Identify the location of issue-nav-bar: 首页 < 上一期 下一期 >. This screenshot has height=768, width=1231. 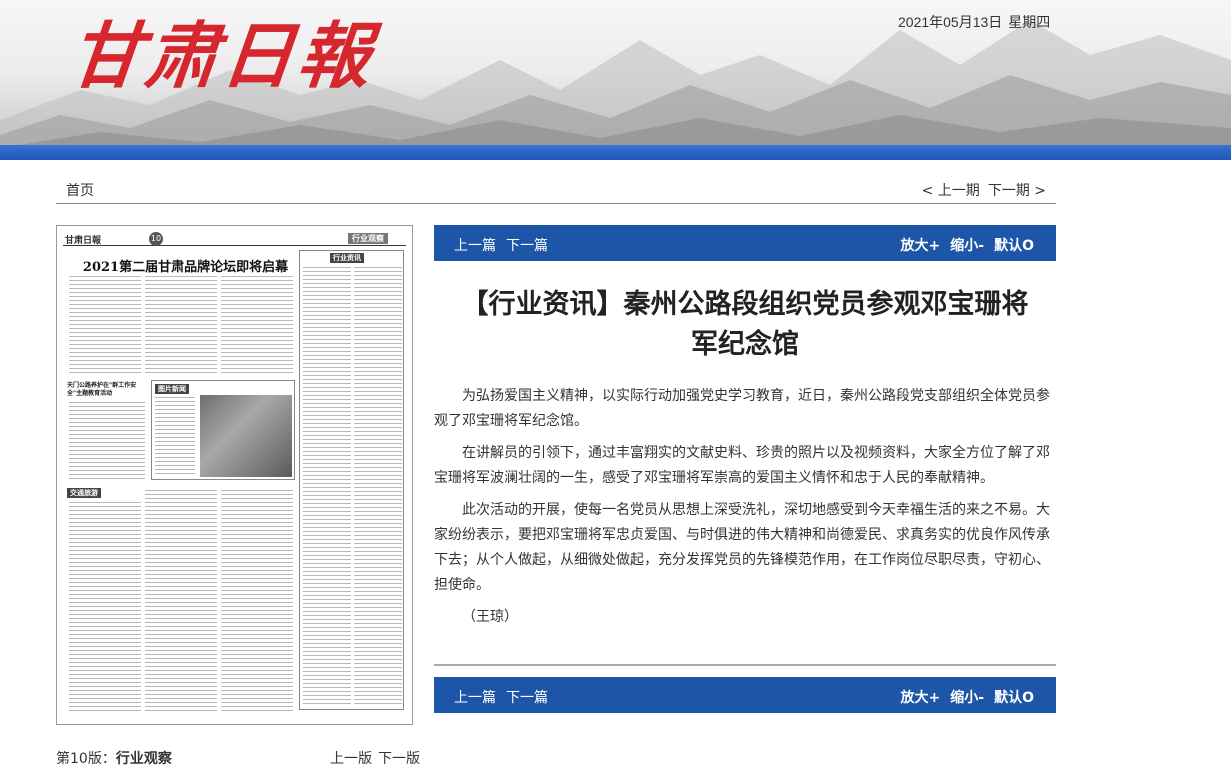
(556, 190).